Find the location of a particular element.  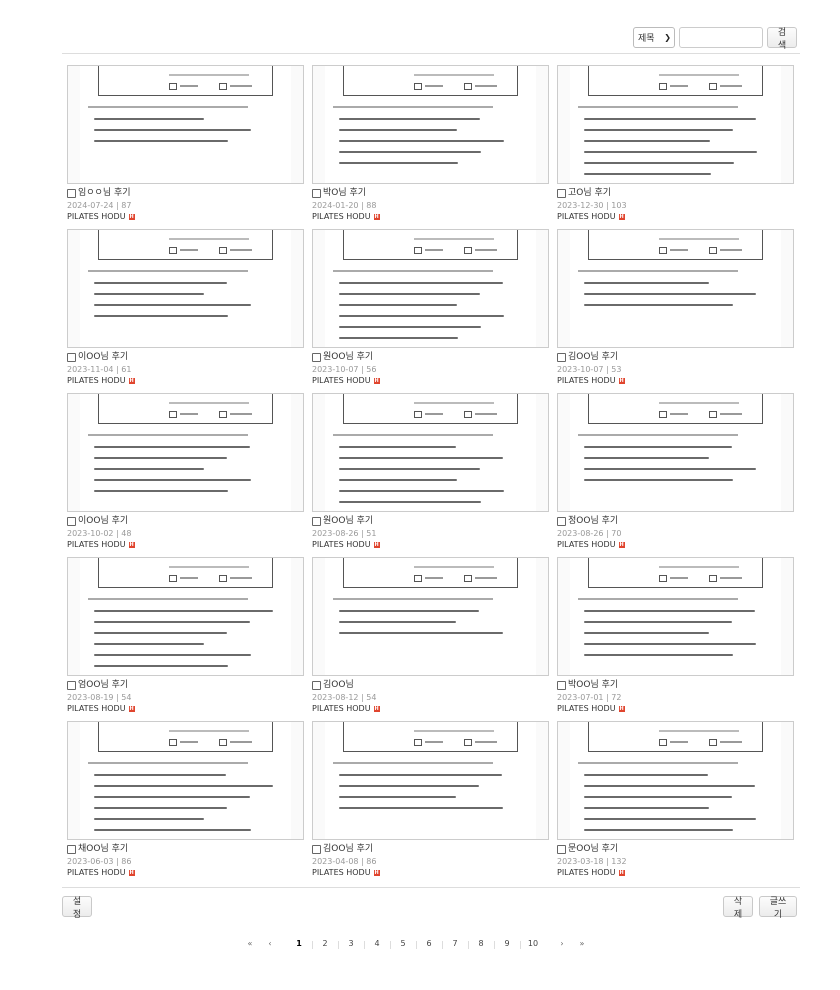

post-title: 임ㅇㅇ님 후기 is located at coordinates (104, 193).